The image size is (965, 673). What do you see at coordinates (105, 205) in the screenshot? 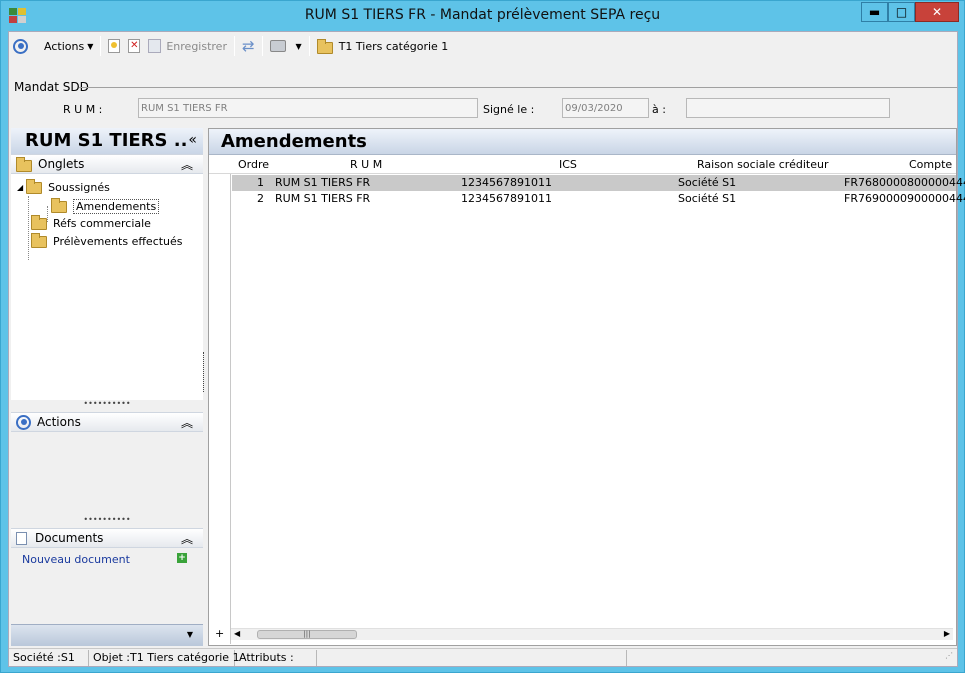
I see `tree-node-amendements: Amendements` at bounding box center [105, 205].